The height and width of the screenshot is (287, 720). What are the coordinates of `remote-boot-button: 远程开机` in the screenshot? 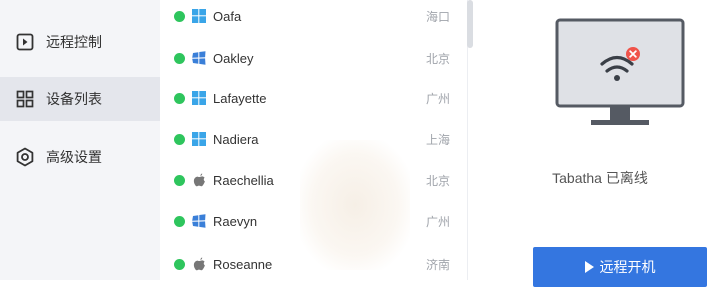 It's located at (620, 267).